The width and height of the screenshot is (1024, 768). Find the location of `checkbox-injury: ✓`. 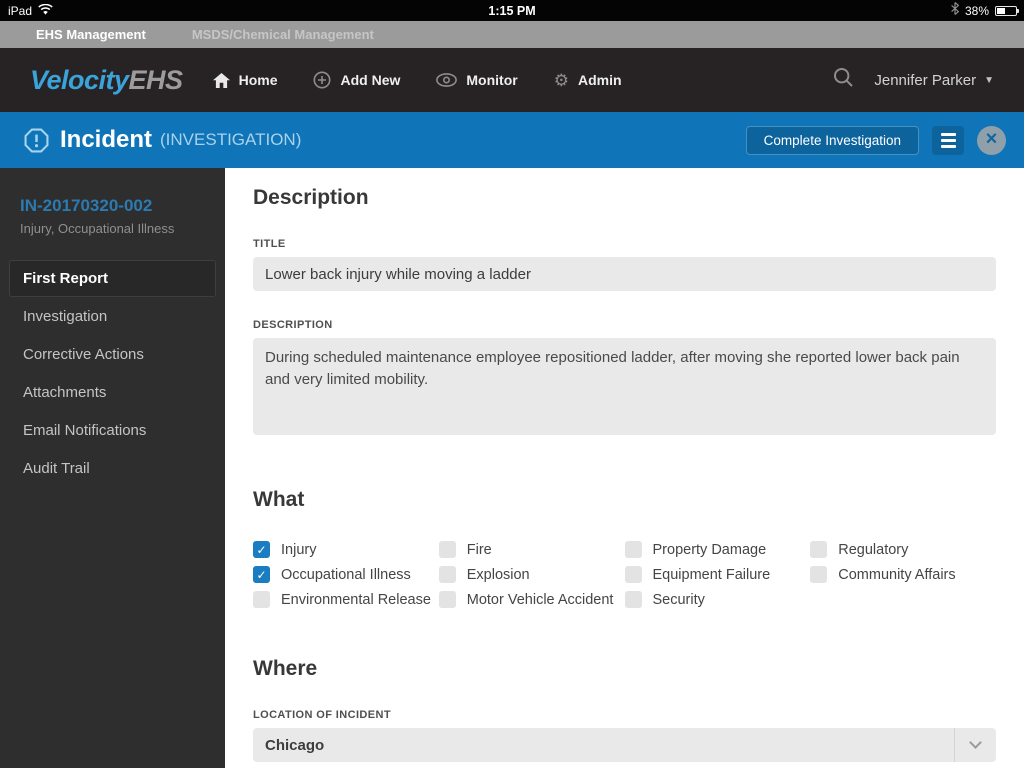

checkbox-injury: ✓ is located at coordinates (261, 549).